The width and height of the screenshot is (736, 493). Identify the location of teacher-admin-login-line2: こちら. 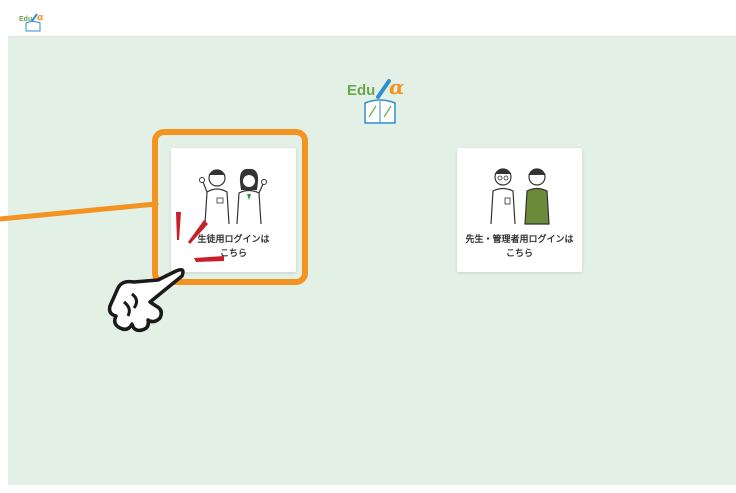
(519, 254).